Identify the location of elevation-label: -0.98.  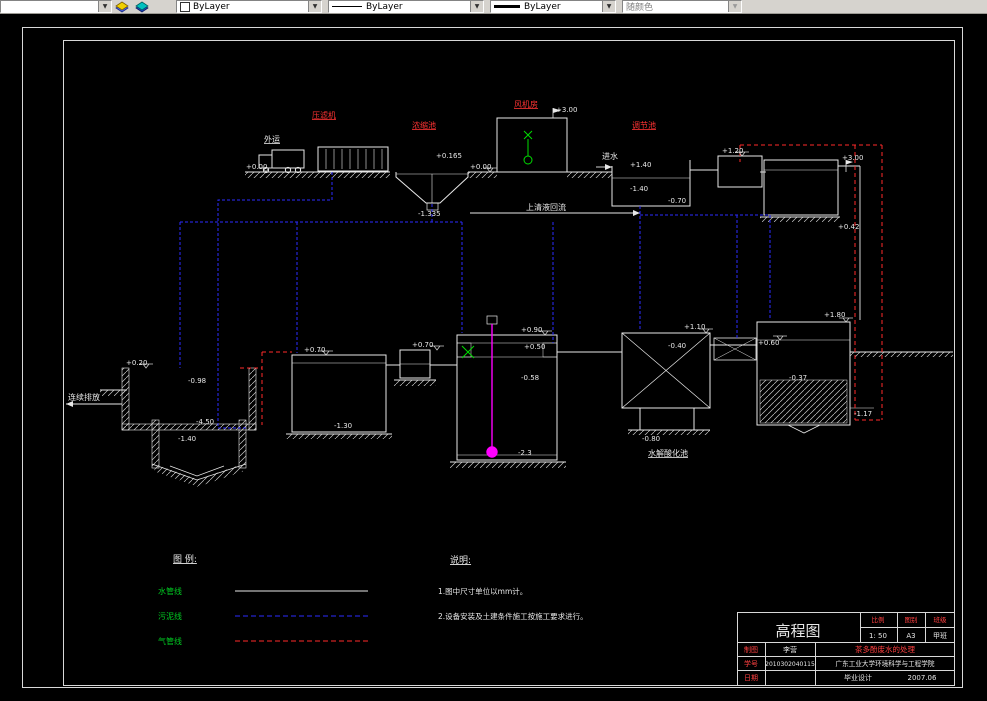
(197, 381).